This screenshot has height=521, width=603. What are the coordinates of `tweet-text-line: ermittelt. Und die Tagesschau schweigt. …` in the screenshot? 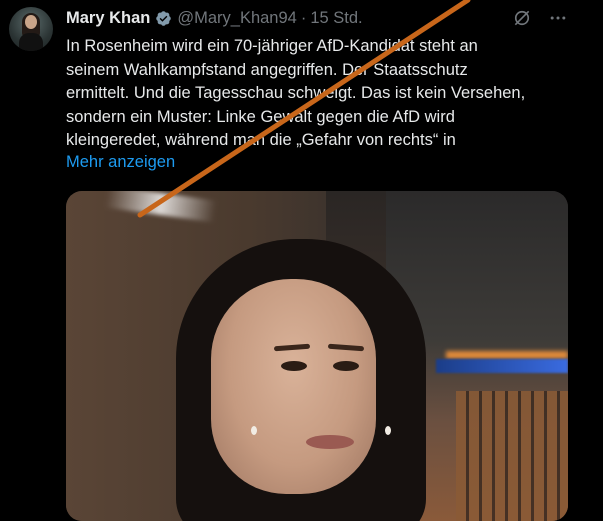 It's located at (296, 93).